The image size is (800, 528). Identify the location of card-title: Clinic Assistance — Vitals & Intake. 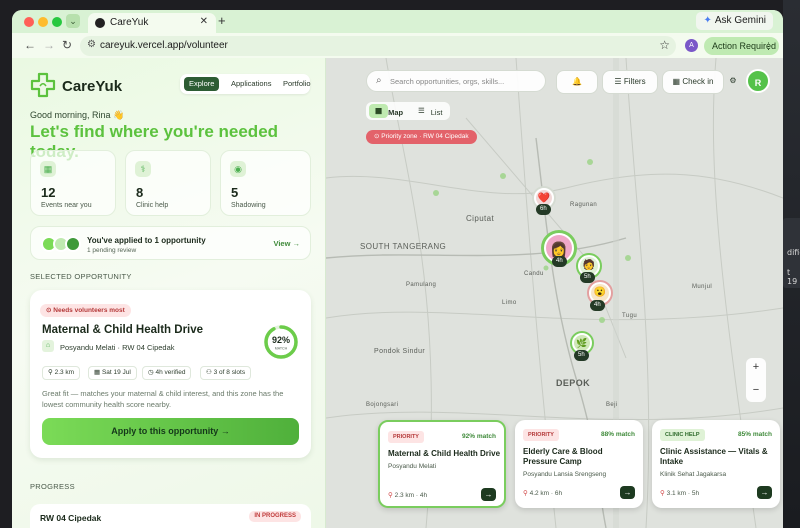
(714, 456).